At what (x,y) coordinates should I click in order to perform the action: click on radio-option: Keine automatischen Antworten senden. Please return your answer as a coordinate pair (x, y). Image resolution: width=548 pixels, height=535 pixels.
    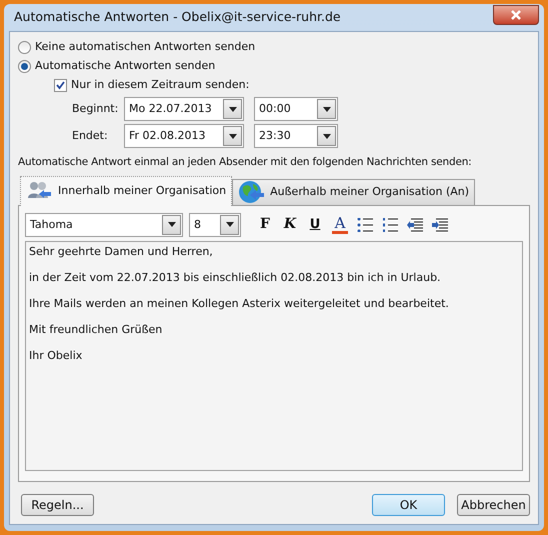
    Looking at the image, I should click on (274, 47).